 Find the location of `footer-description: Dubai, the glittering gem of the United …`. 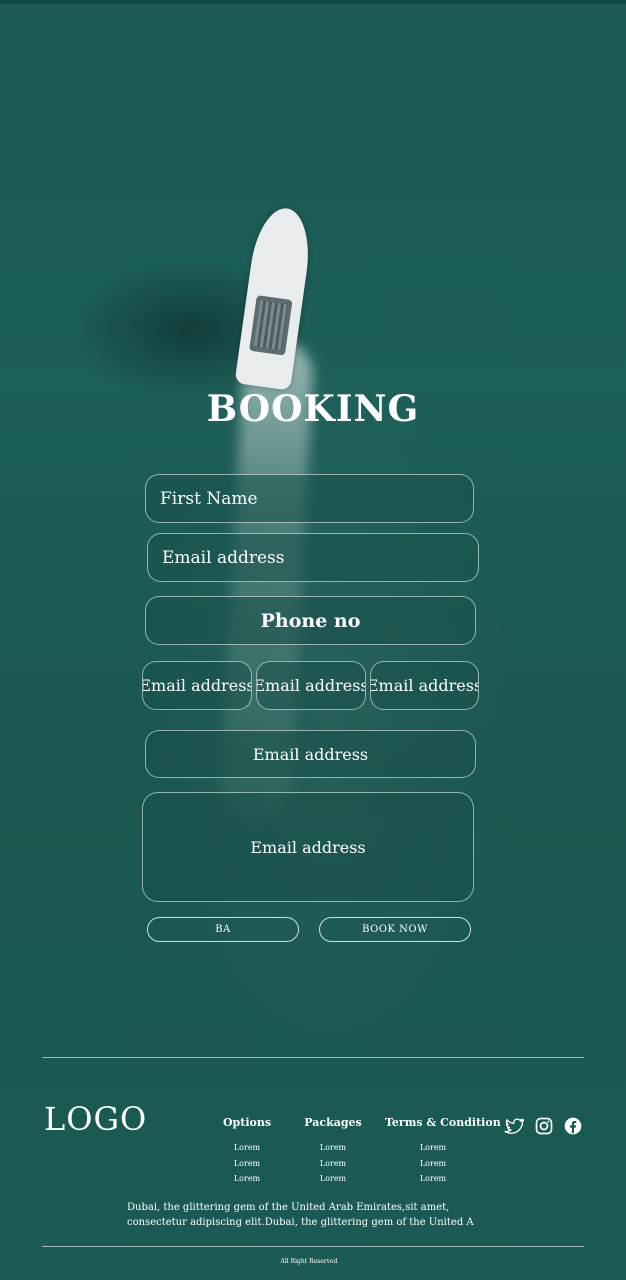

footer-description: Dubai, the glittering gem of the United … is located at coordinates (300, 1215).